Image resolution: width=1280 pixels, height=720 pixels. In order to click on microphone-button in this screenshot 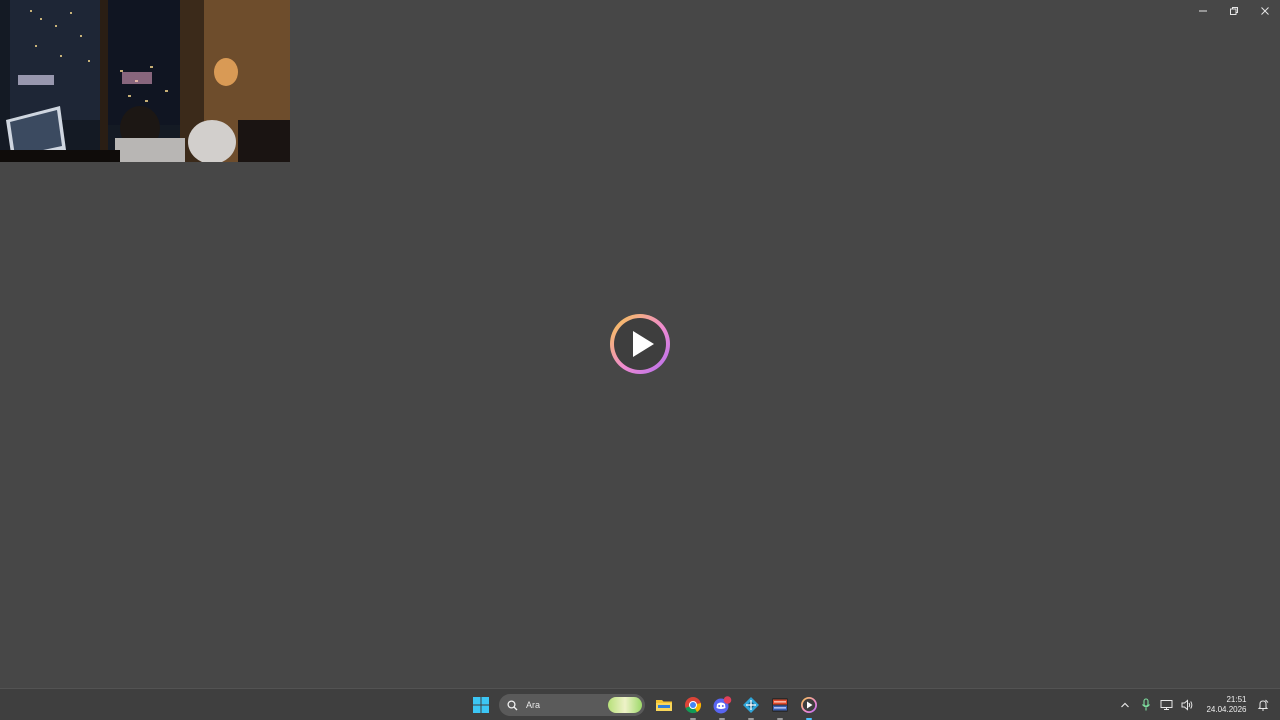, I will do `click(1146, 705)`.